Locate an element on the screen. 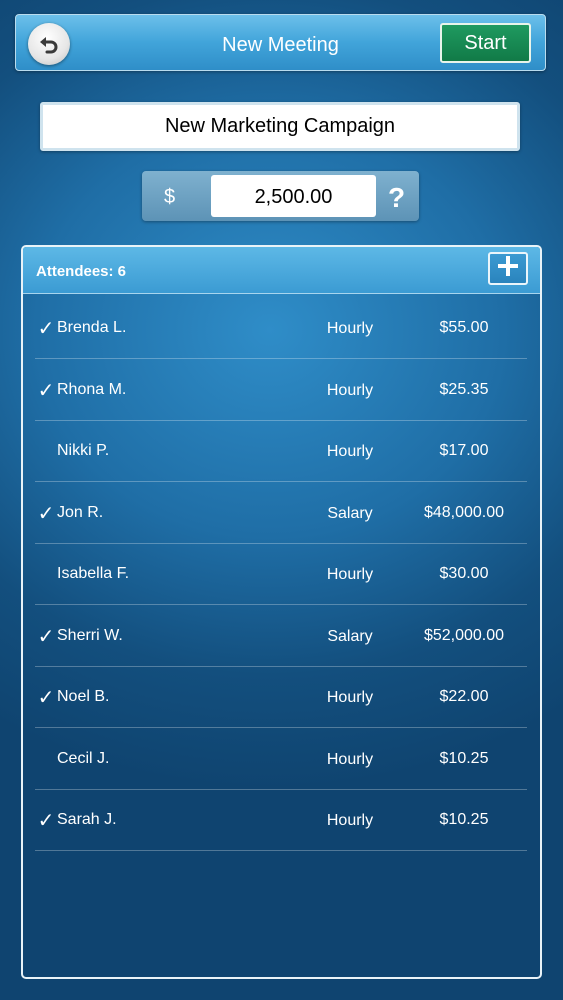  attendee-row: ✓ Noel B. Hourly $22.00 is located at coordinates (281, 697).